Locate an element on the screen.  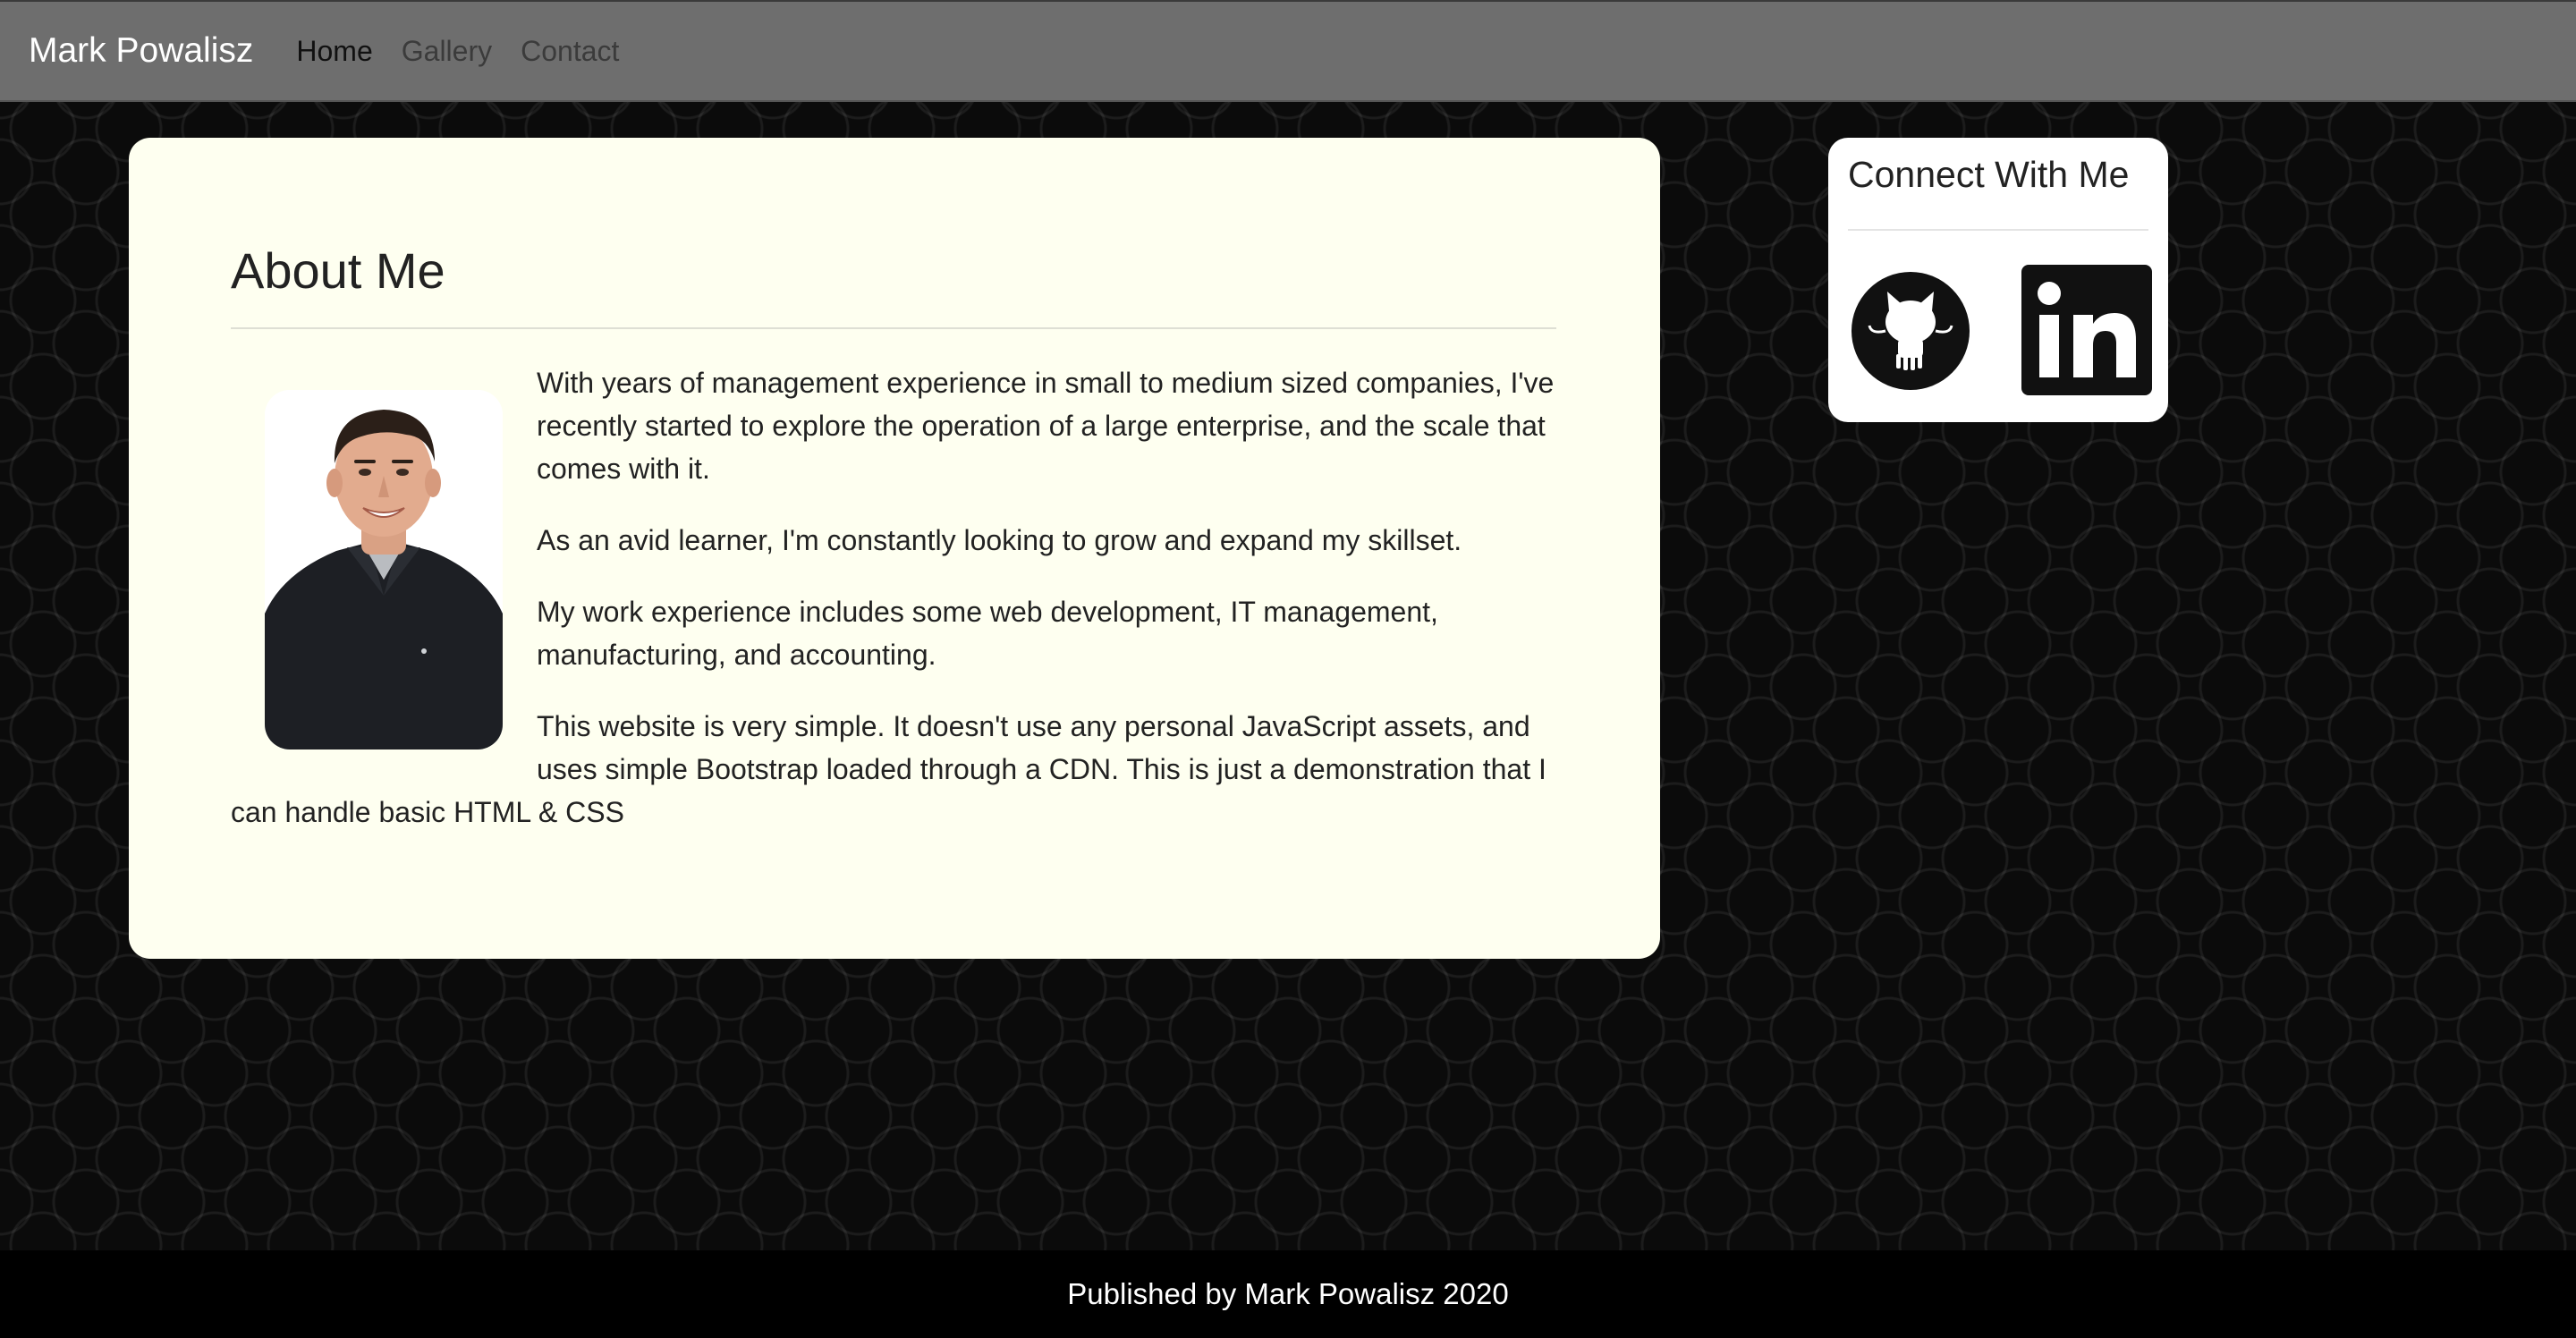
top-navbar: Mark Powalisz Home Gallery Contact is located at coordinates (1288, 51).